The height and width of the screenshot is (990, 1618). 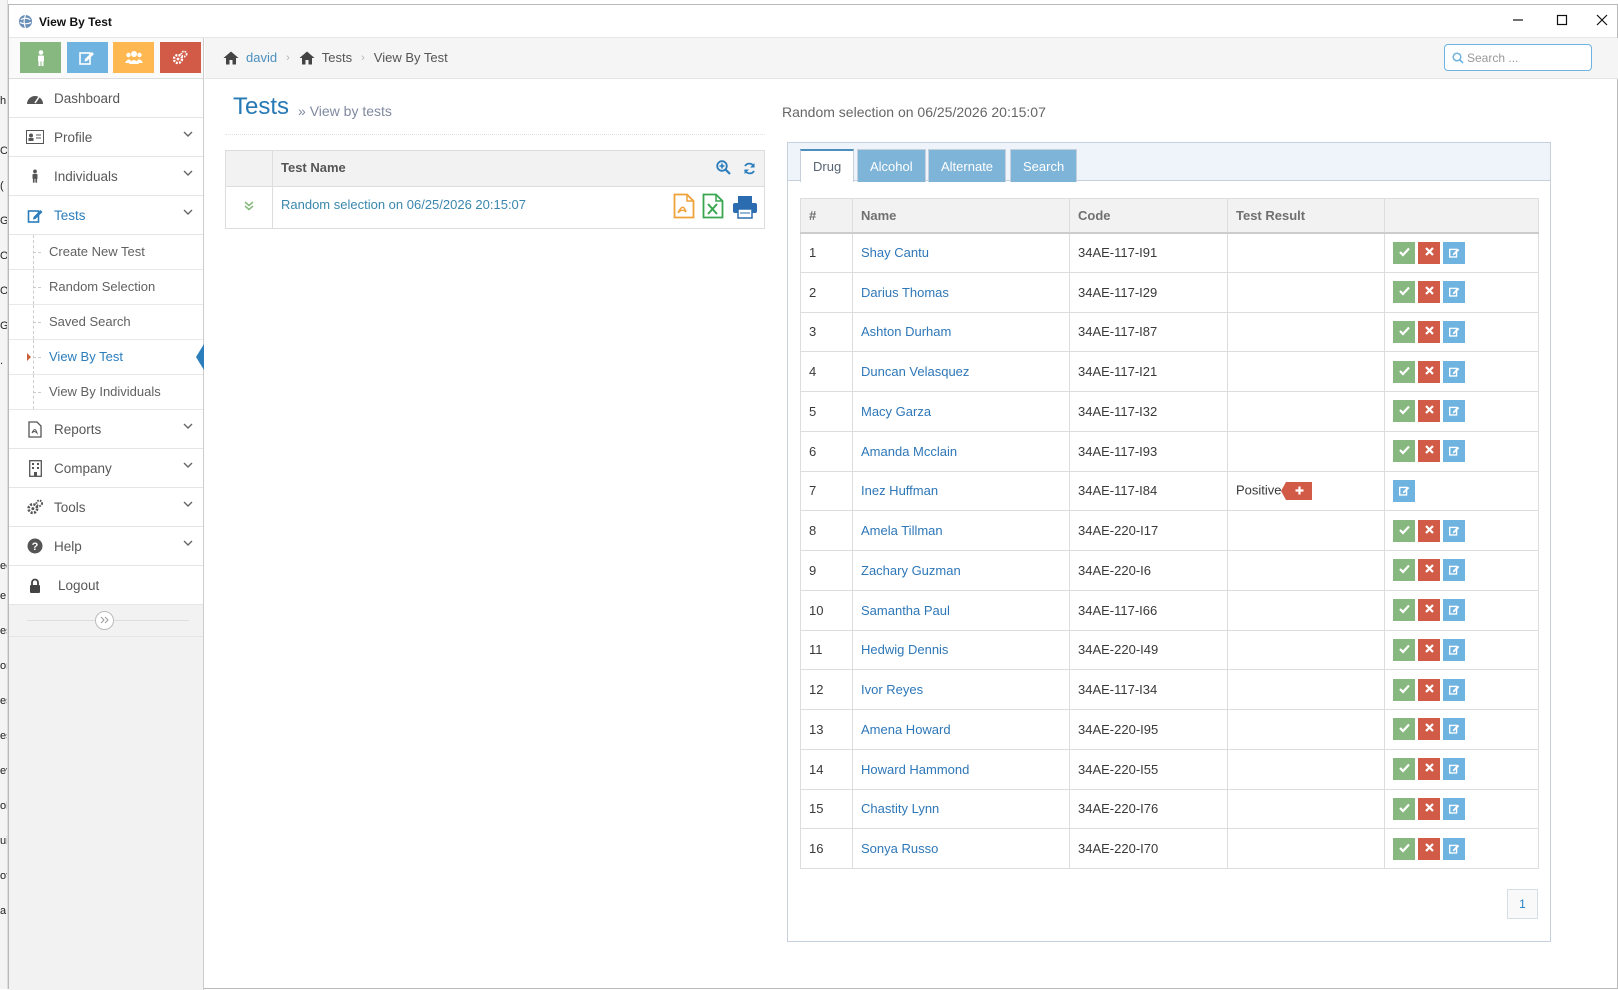 I want to click on sidebar-subitem-view-by-individuals: View By Individuals, so click(x=106, y=392).